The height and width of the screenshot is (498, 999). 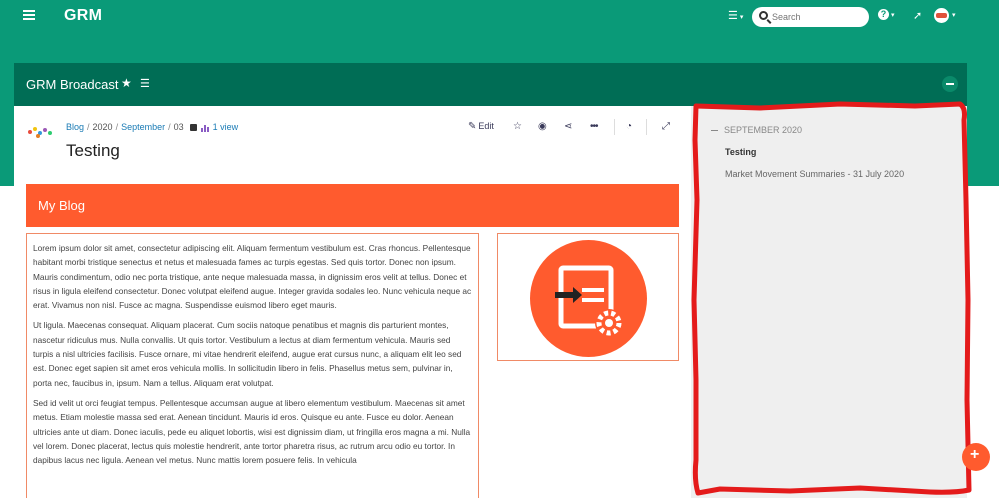 What do you see at coordinates (126, 83) in the screenshot?
I see `star-icon: ★` at bounding box center [126, 83].